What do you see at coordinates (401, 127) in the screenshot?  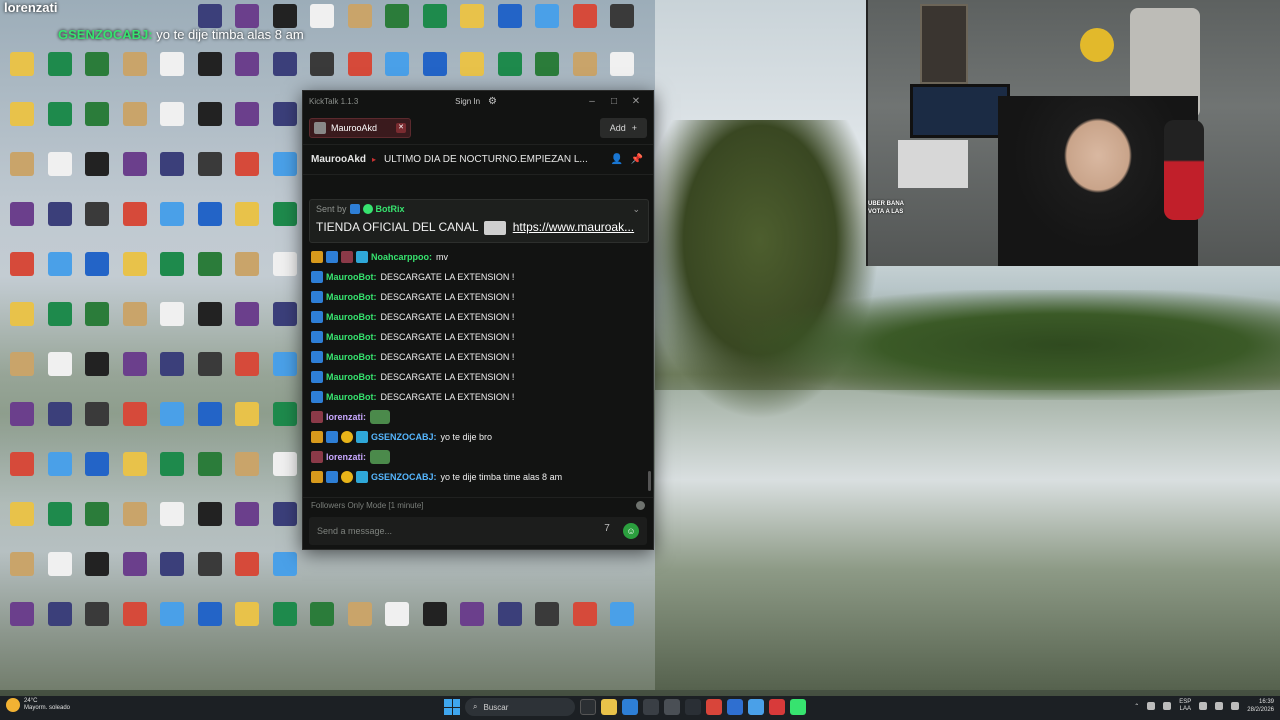 I see `tab-close-icon: ✕` at bounding box center [401, 127].